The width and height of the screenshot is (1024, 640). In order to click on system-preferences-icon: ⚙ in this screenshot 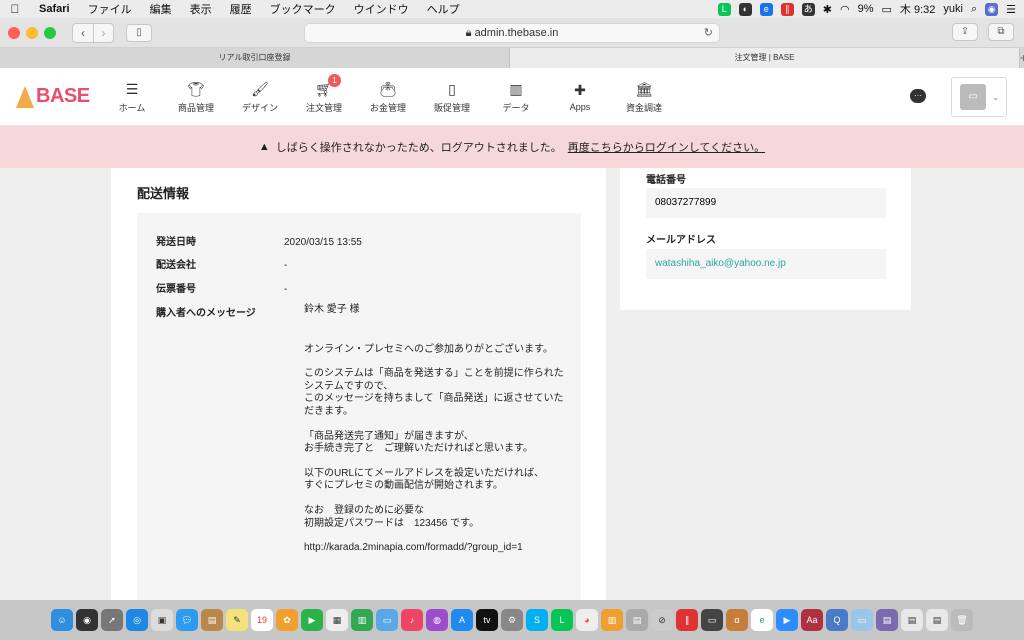, I will do `click(512, 620)`.